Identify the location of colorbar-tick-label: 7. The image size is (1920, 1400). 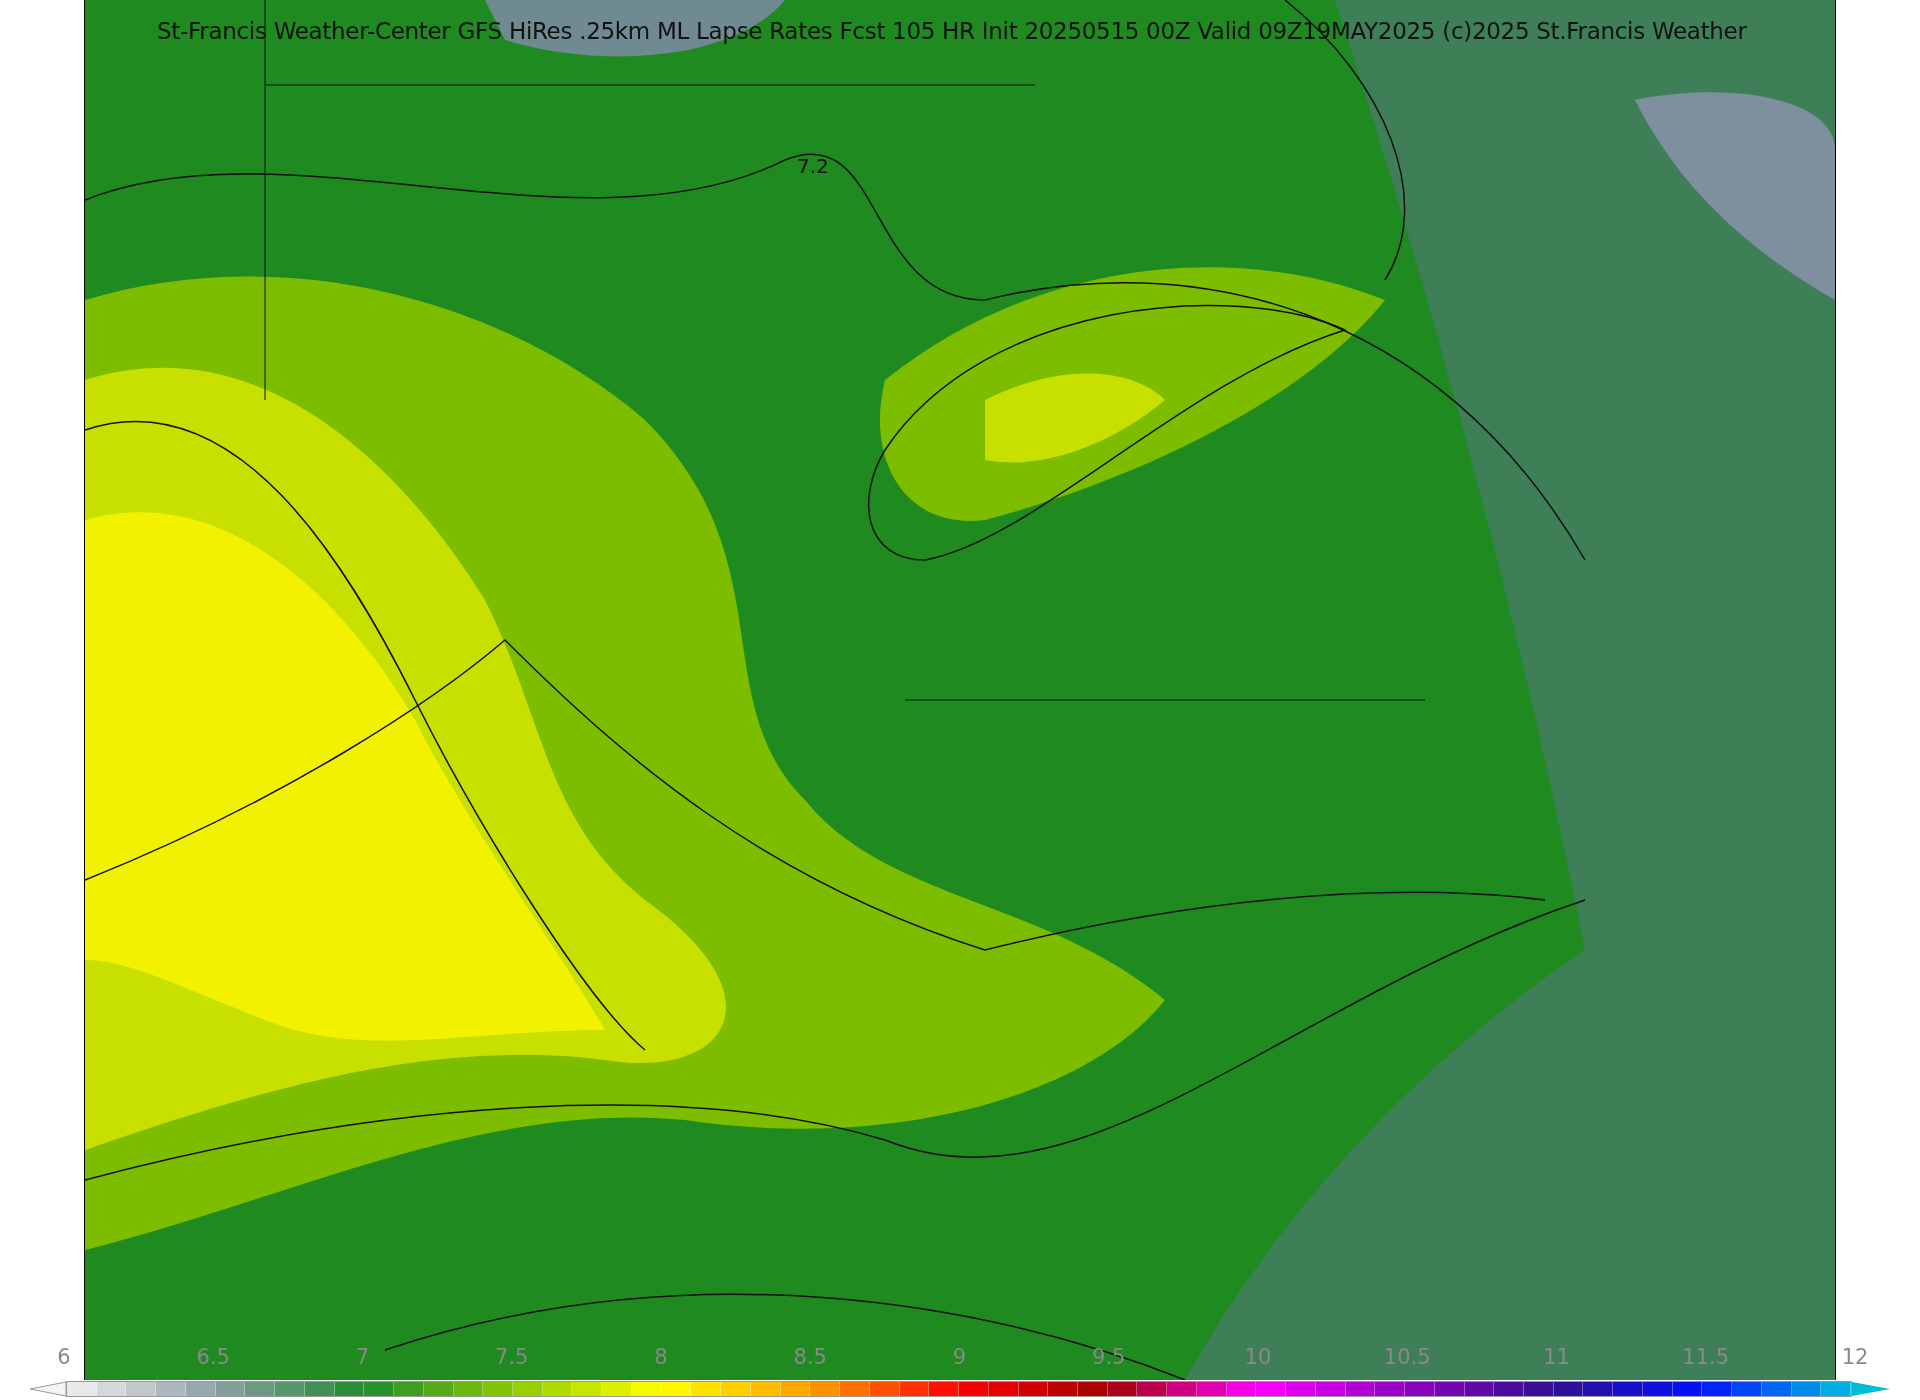
(362, 1357).